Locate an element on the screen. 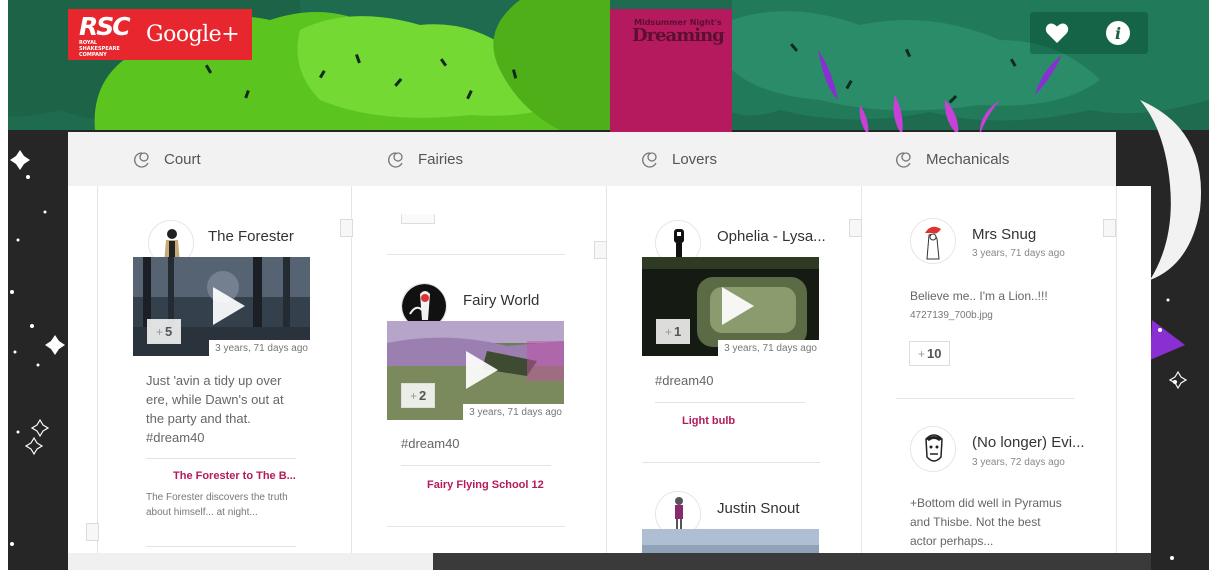  post-video-thumbnail: +5 3 years, 71 days ago is located at coordinates (221, 306).